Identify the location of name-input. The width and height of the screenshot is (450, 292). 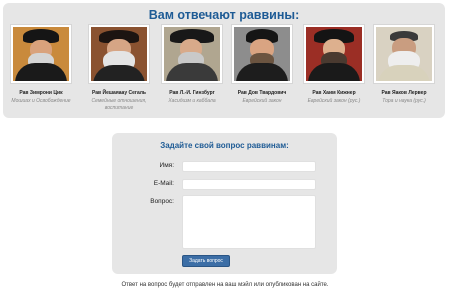
(249, 166).